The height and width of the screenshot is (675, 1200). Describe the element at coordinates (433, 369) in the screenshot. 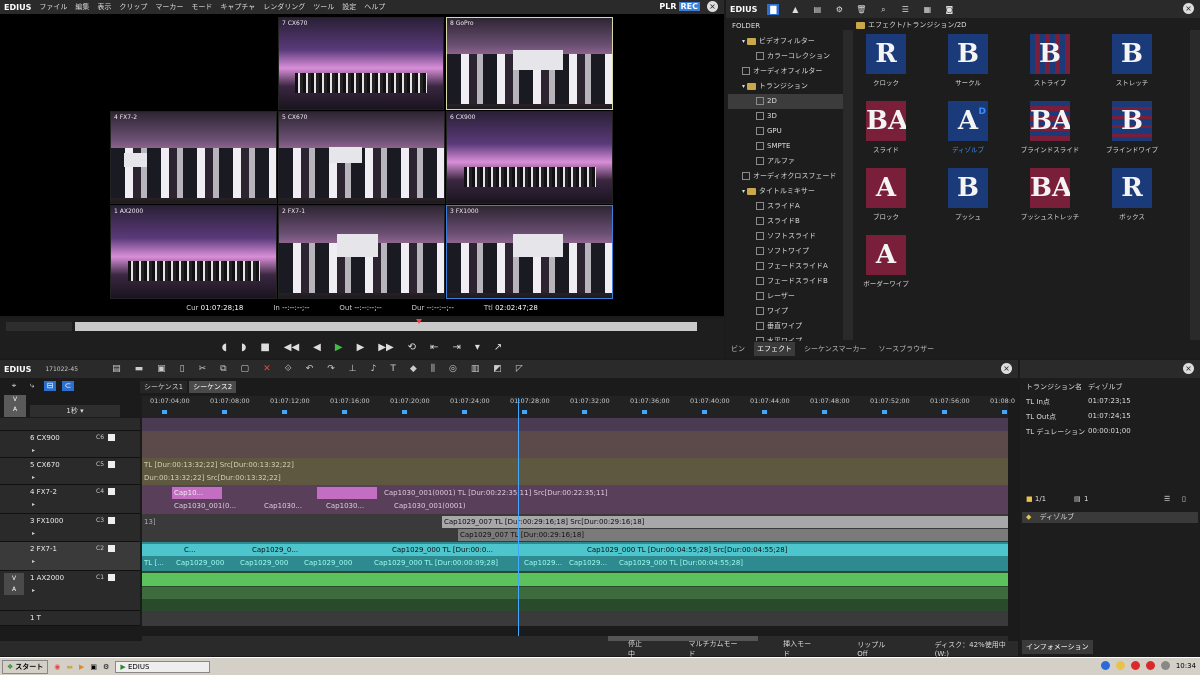

I see `mixer-icon: ⫼` at that location.